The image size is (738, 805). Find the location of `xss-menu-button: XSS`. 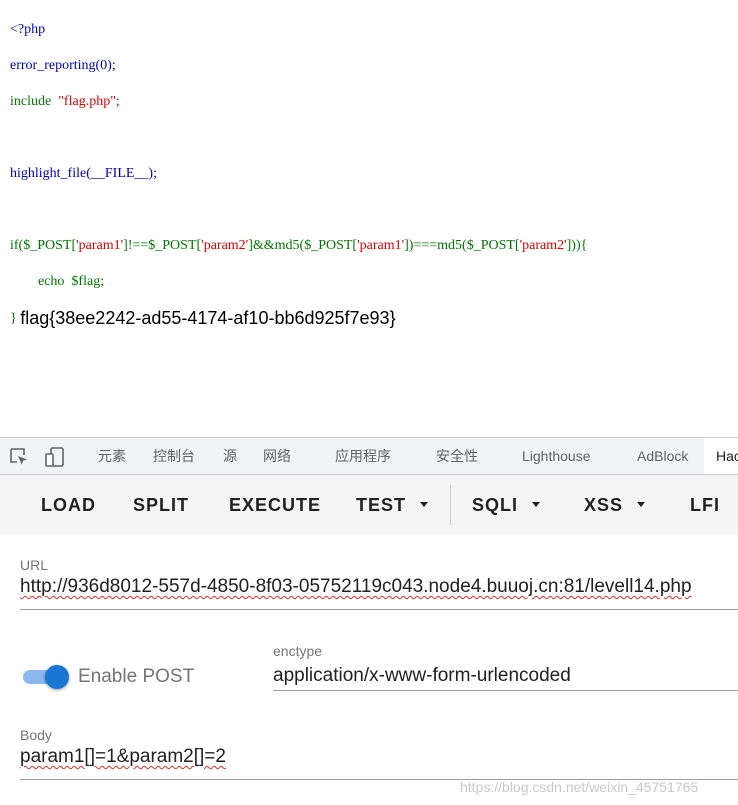

xss-menu-button: XSS is located at coordinates (615, 505).